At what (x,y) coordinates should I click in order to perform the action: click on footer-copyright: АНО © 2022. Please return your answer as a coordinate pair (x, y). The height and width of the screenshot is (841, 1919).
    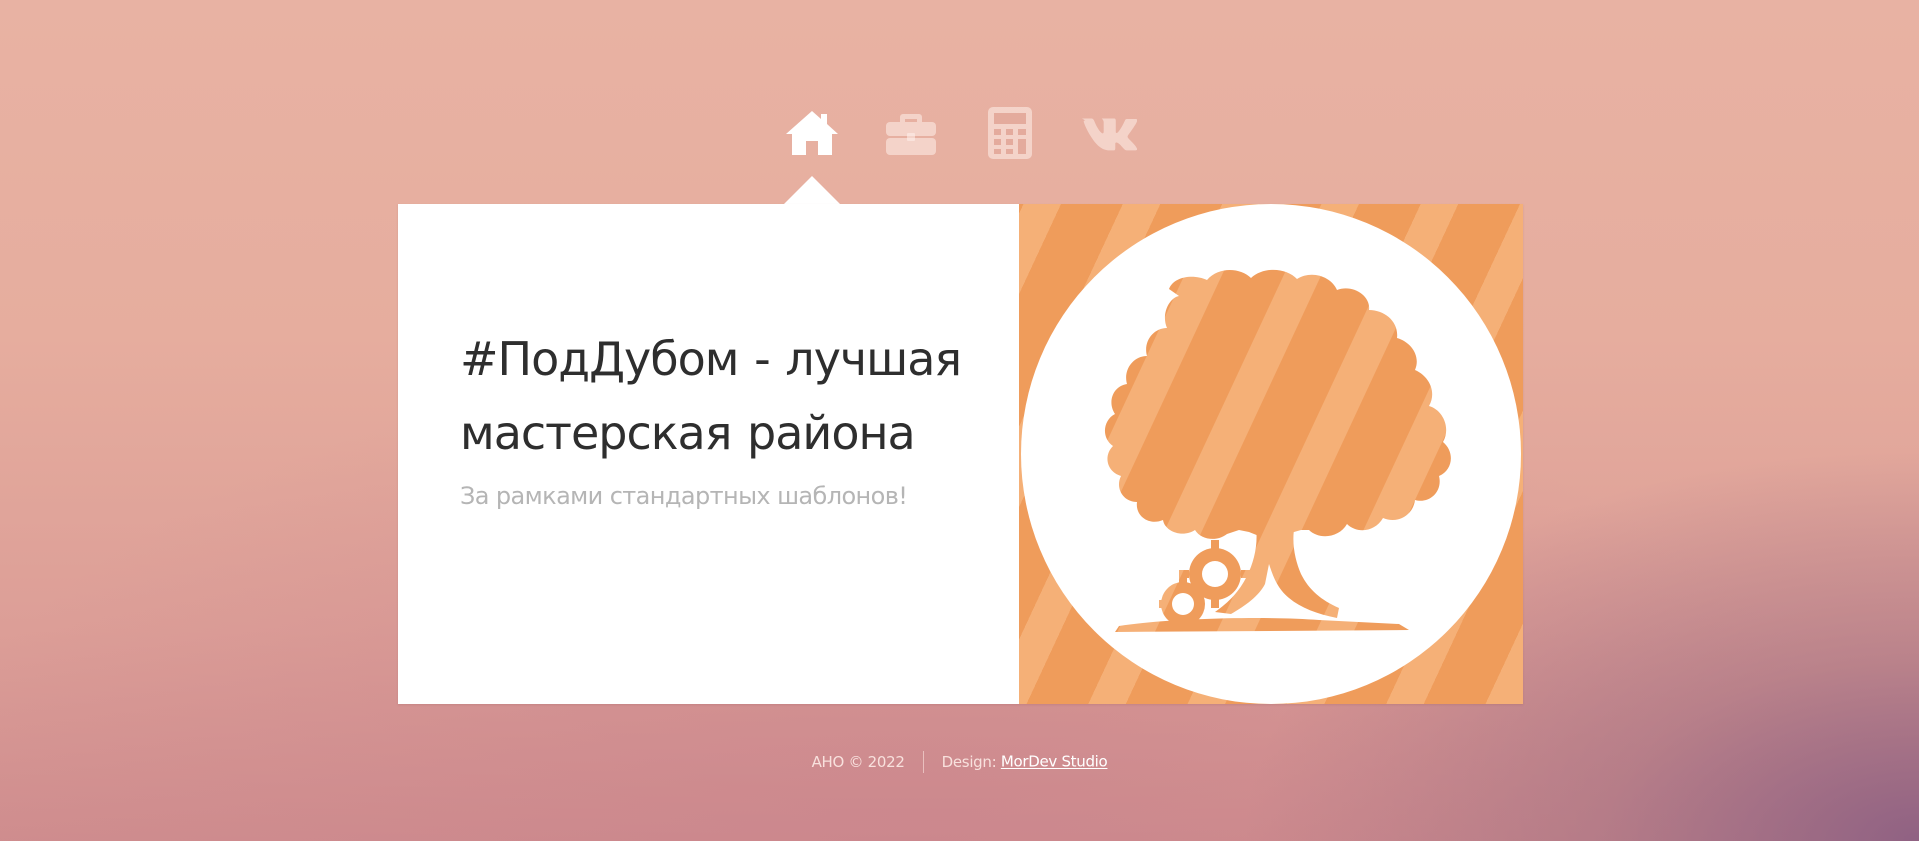
    Looking at the image, I should click on (858, 762).